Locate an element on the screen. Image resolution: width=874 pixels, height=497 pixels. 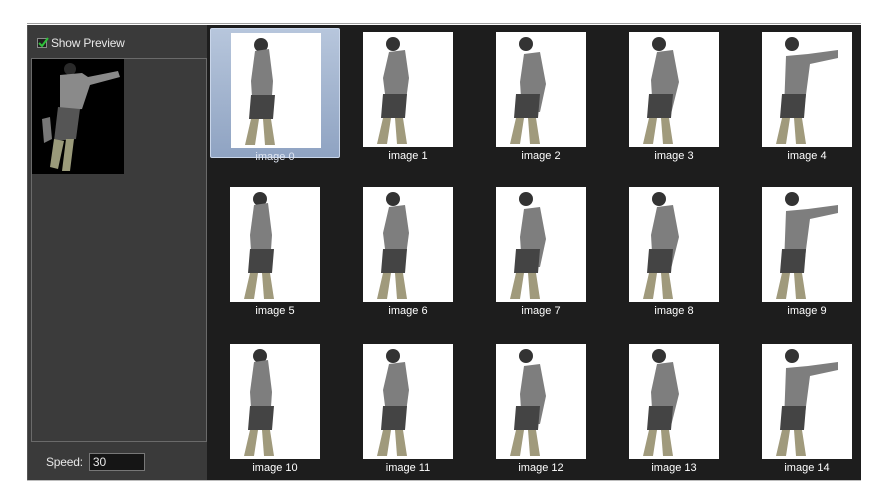
thumbnail-item: image 13 is located at coordinates (674, 407).